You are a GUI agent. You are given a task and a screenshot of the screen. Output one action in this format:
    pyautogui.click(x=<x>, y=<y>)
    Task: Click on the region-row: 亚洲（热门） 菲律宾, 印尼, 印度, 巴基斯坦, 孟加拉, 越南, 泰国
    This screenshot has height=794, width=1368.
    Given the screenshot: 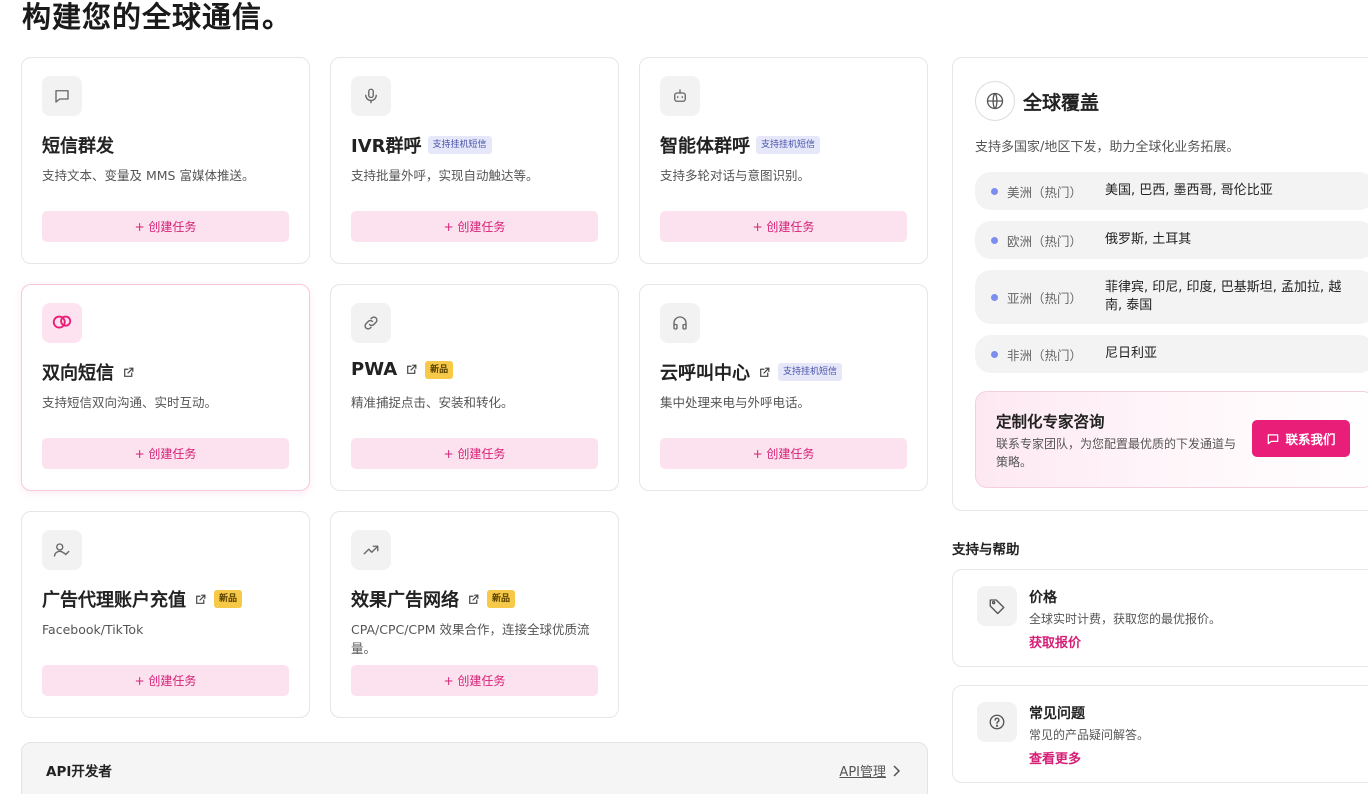 What is the action you would take?
    pyautogui.click(x=1171, y=297)
    